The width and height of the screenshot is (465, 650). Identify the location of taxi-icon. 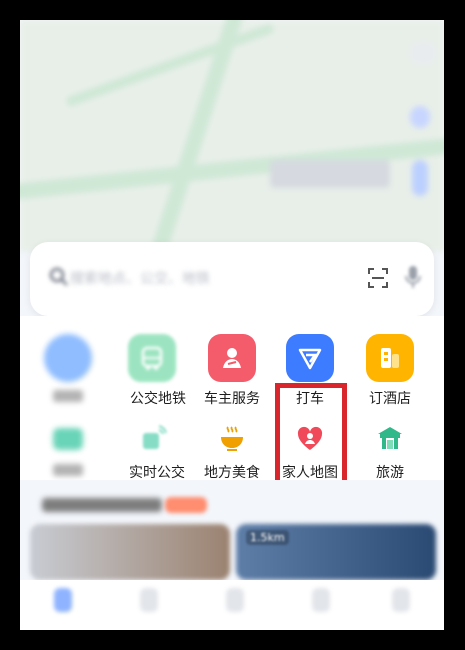
(310, 358).